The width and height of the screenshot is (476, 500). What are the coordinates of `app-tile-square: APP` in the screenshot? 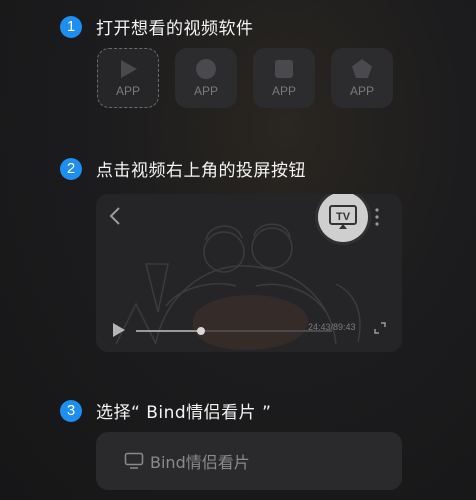 It's located at (284, 78).